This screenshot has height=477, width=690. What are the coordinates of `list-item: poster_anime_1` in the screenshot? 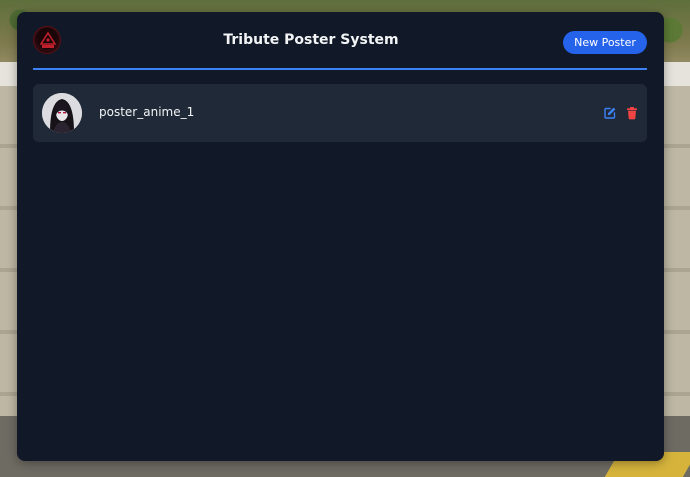 It's located at (340, 113).